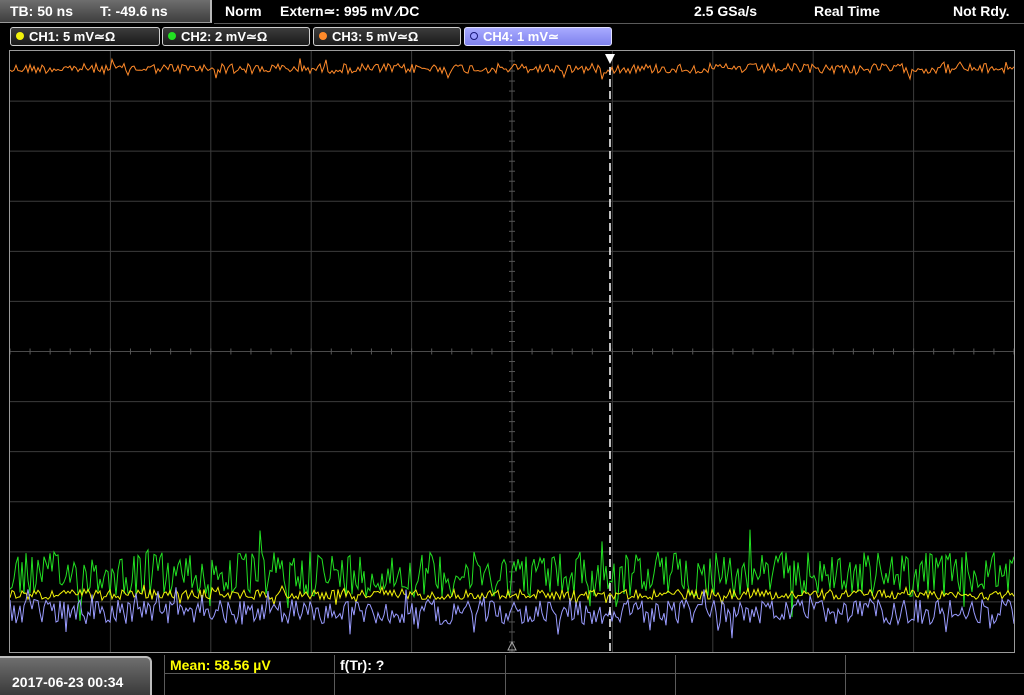 The height and width of the screenshot is (695, 1024). Describe the element at coordinates (362, 665) in the screenshot. I see `fft-measurement: f(Tr): ?` at that location.